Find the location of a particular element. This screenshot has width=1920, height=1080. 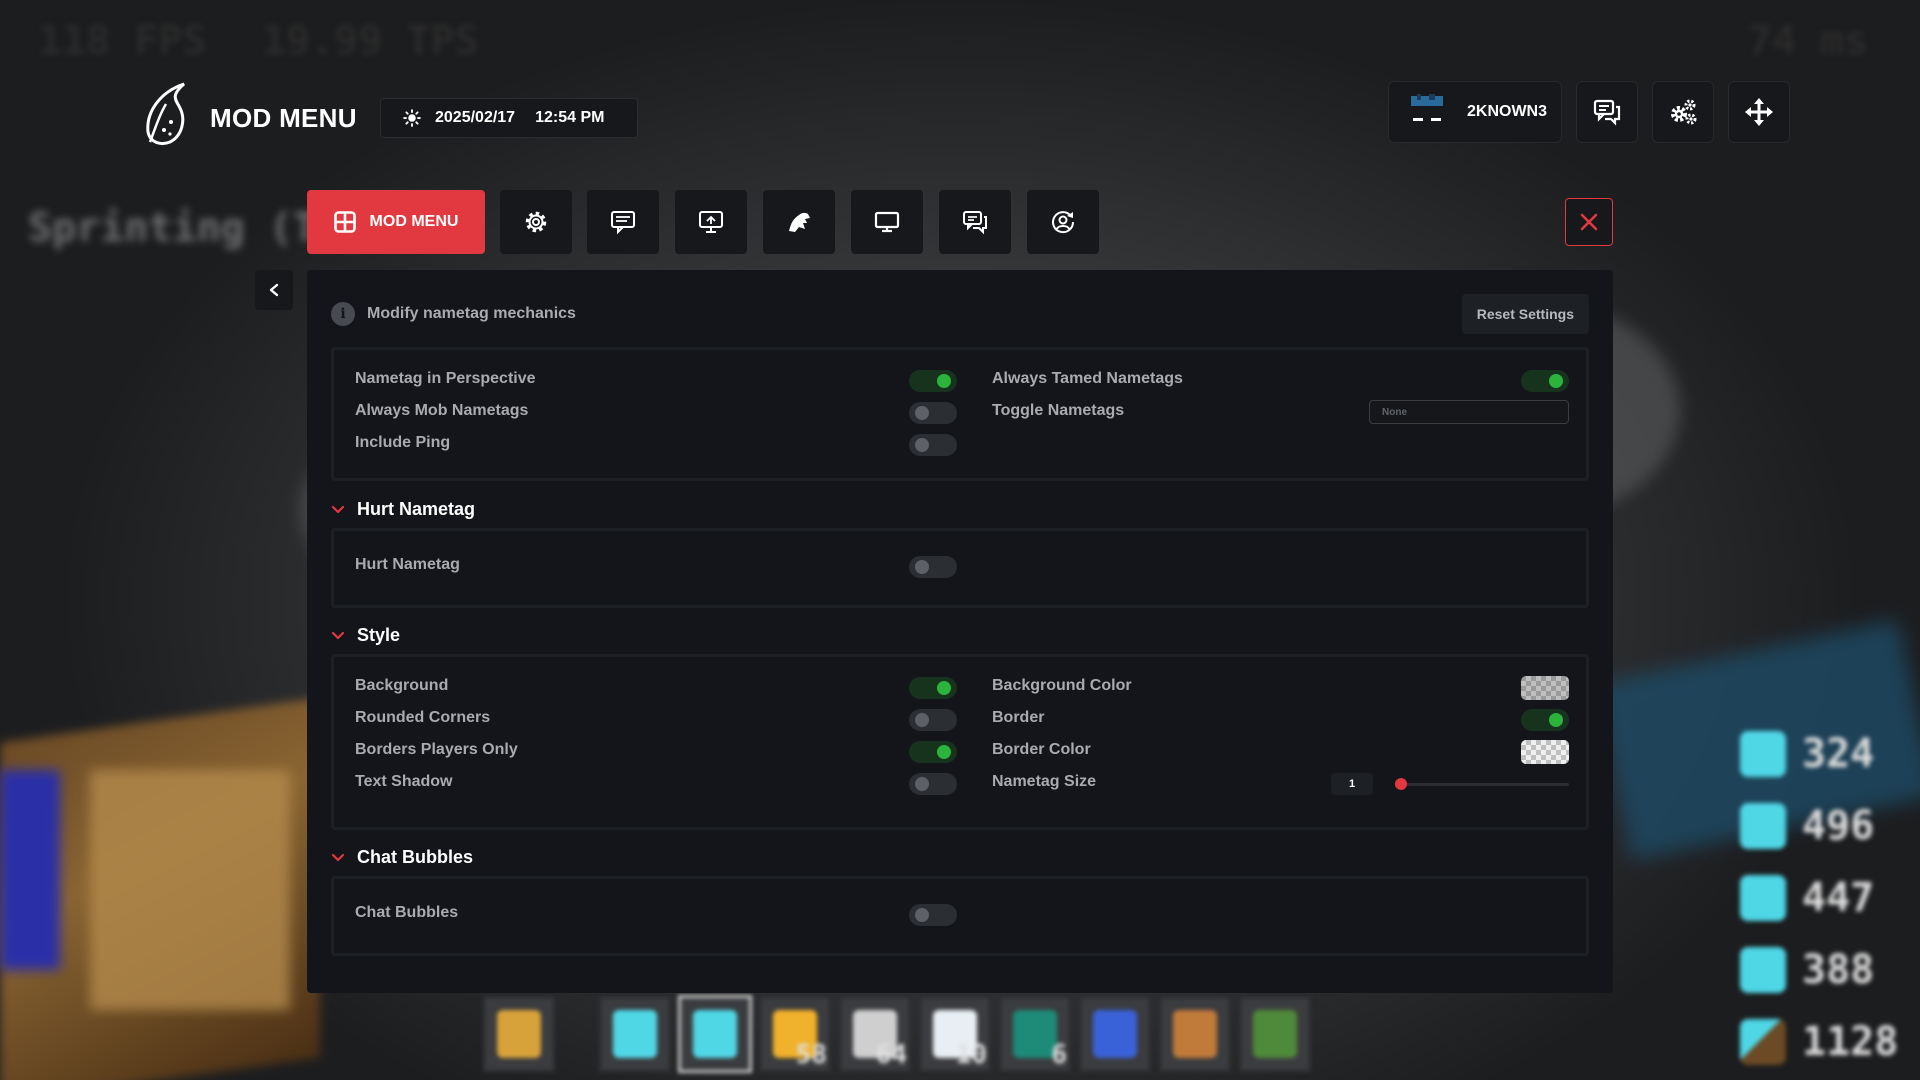

tab-settings is located at coordinates (536, 222).